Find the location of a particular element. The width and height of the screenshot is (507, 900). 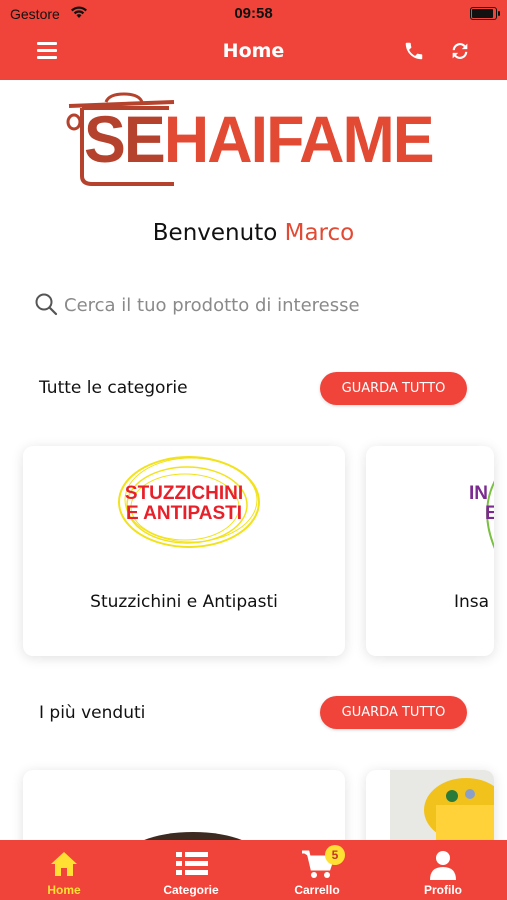

cart-count-badge: 5 is located at coordinates (335, 855).